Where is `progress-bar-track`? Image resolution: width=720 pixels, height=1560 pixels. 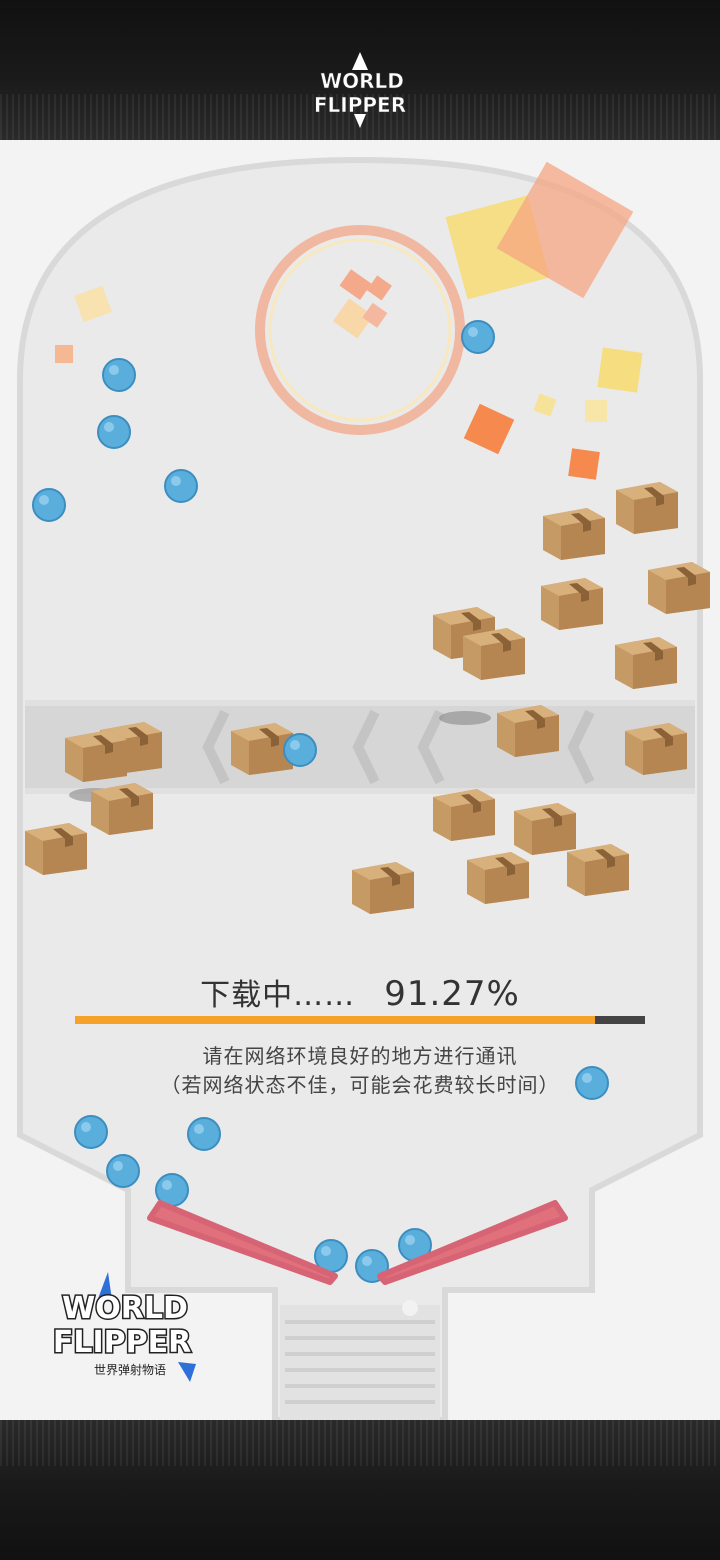
progress-bar-track is located at coordinates (360, 1020).